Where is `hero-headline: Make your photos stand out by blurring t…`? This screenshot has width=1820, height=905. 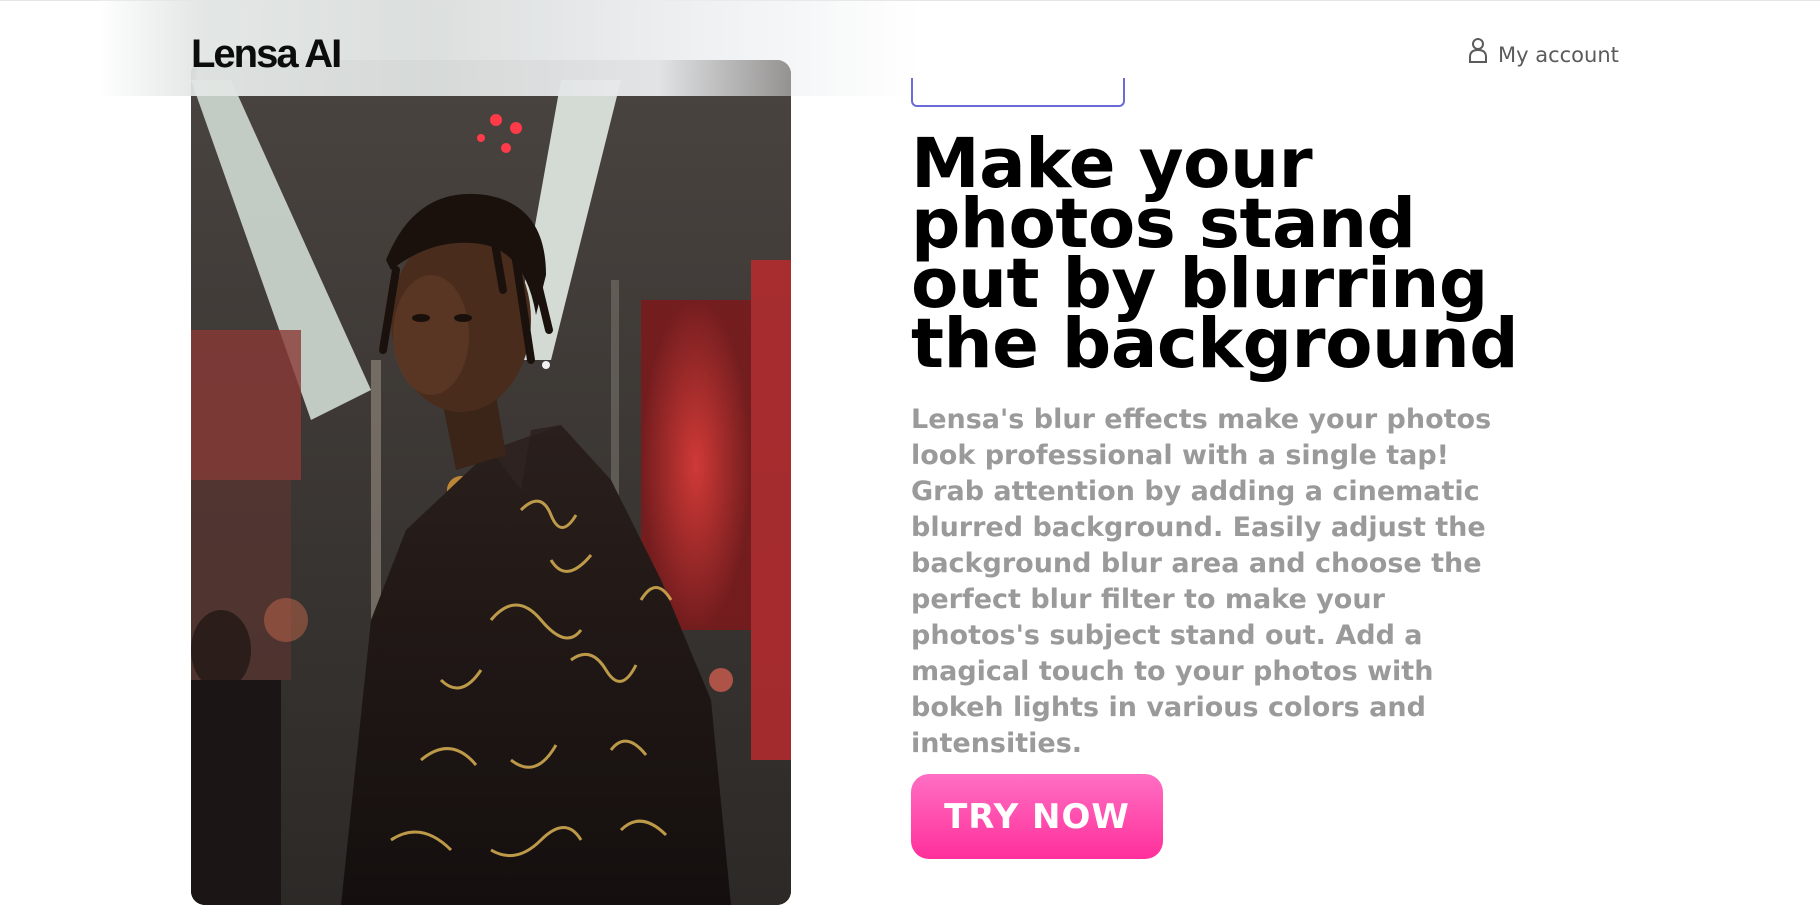
hero-headline: Make your photos stand out by blurring t… is located at coordinates (1215, 254).